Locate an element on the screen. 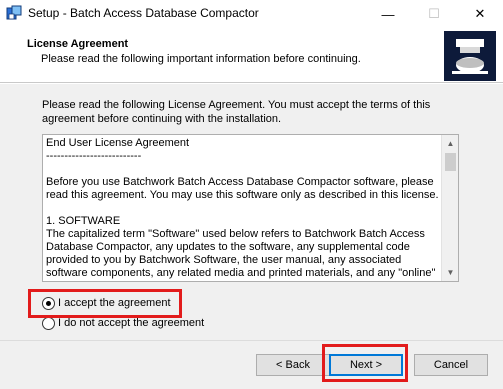 This screenshot has height=389, width=503. maximize-icon: ☐ is located at coordinates (434, 13).